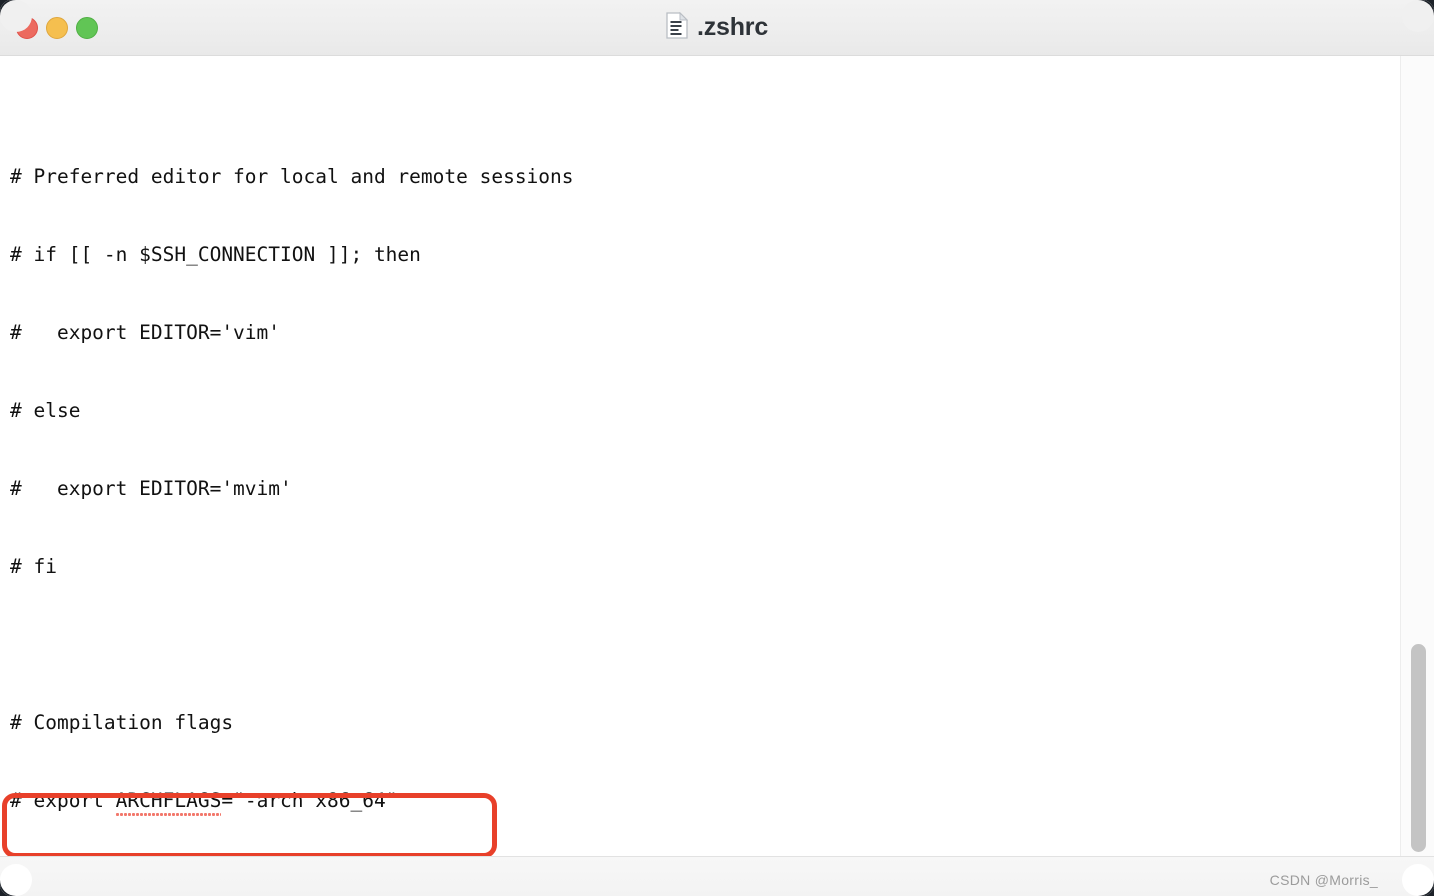 The height and width of the screenshot is (896, 1434). What do you see at coordinates (597, 802) in the screenshot?
I see `code-line: # export ARCHFLAGS="-arch x86_64"` at bounding box center [597, 802].